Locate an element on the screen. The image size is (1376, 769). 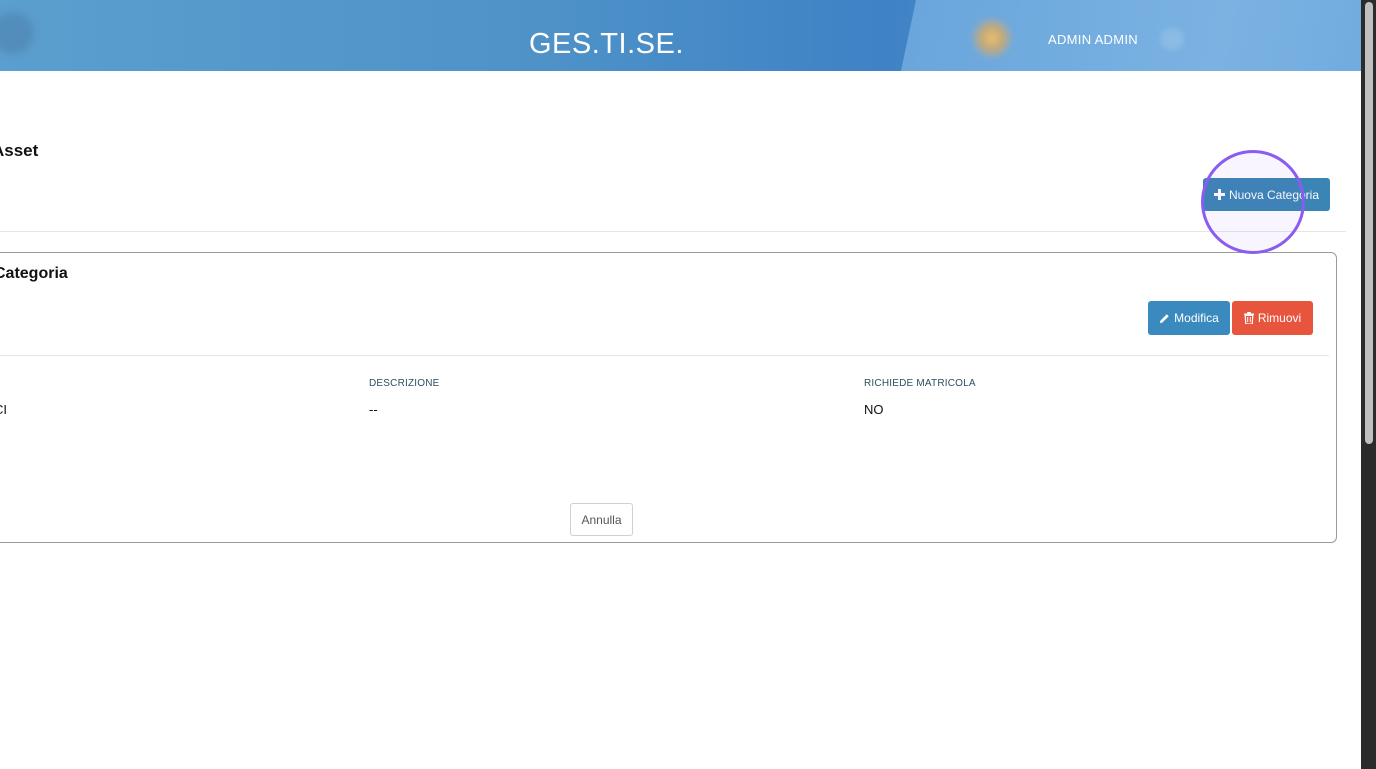
edit-button: Modifica is located at coordinates (1189, 318).